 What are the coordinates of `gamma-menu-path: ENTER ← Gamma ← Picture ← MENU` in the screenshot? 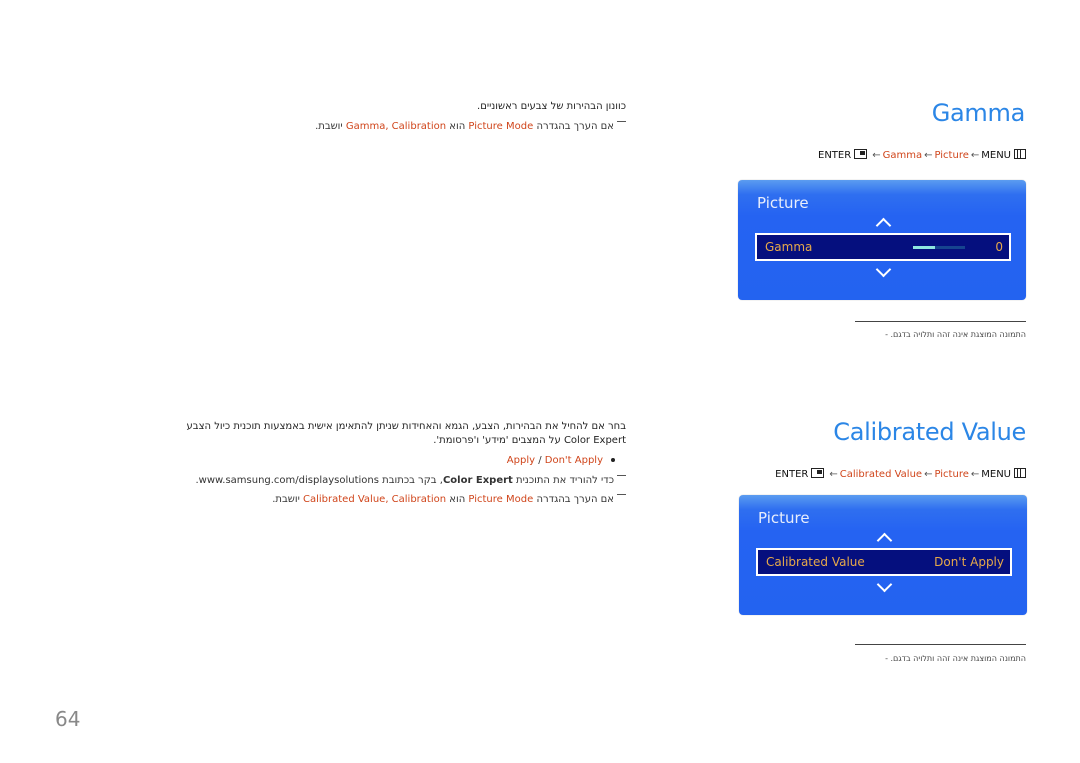 It's located at (922, 155).